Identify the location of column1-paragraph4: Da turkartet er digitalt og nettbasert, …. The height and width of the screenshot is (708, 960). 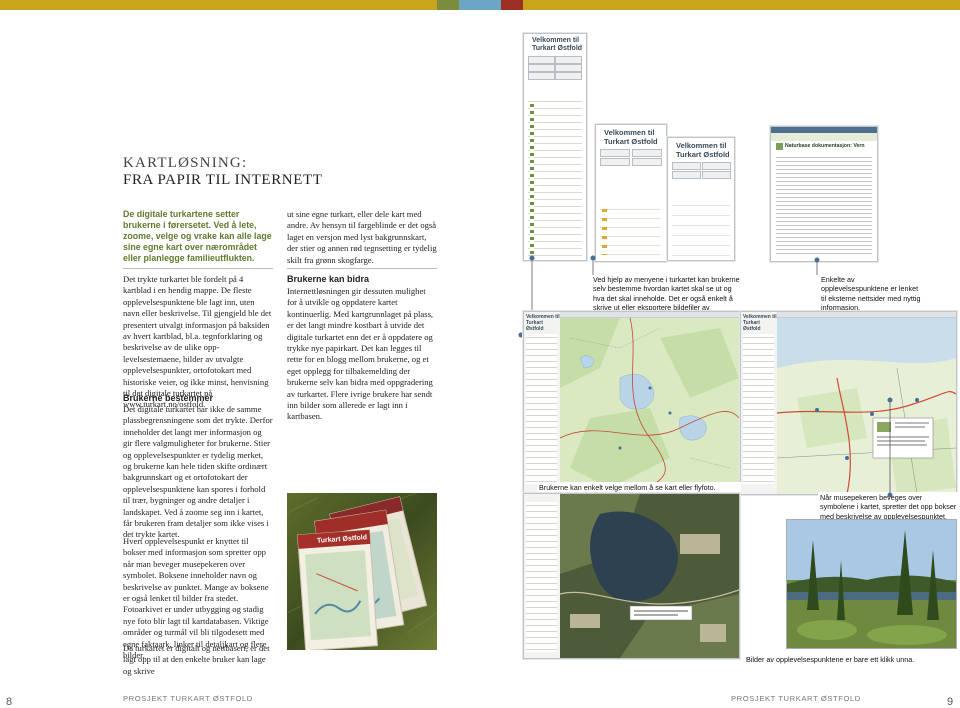
(196, 659).